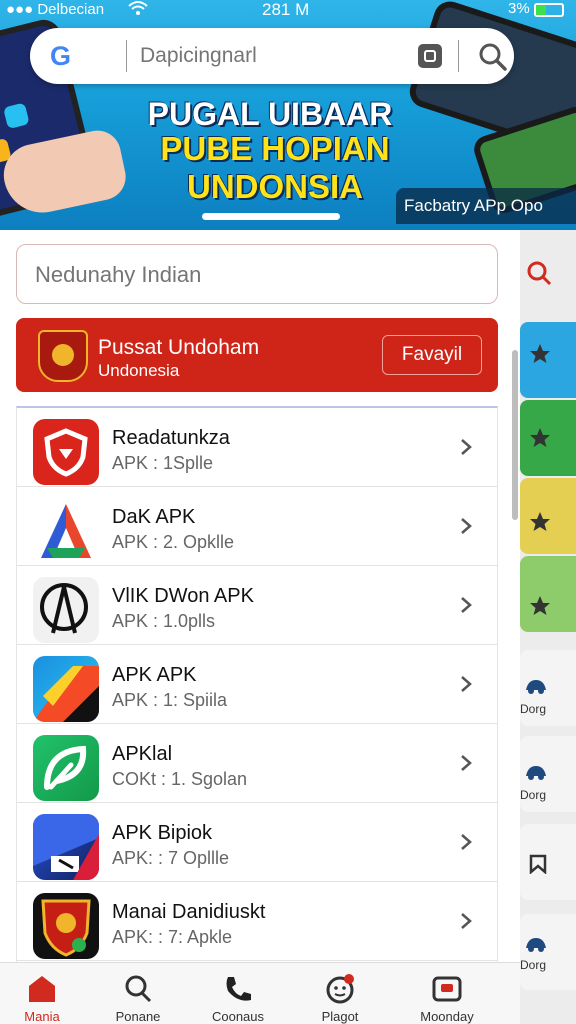  I want to click on search-field, so click(257, 274).